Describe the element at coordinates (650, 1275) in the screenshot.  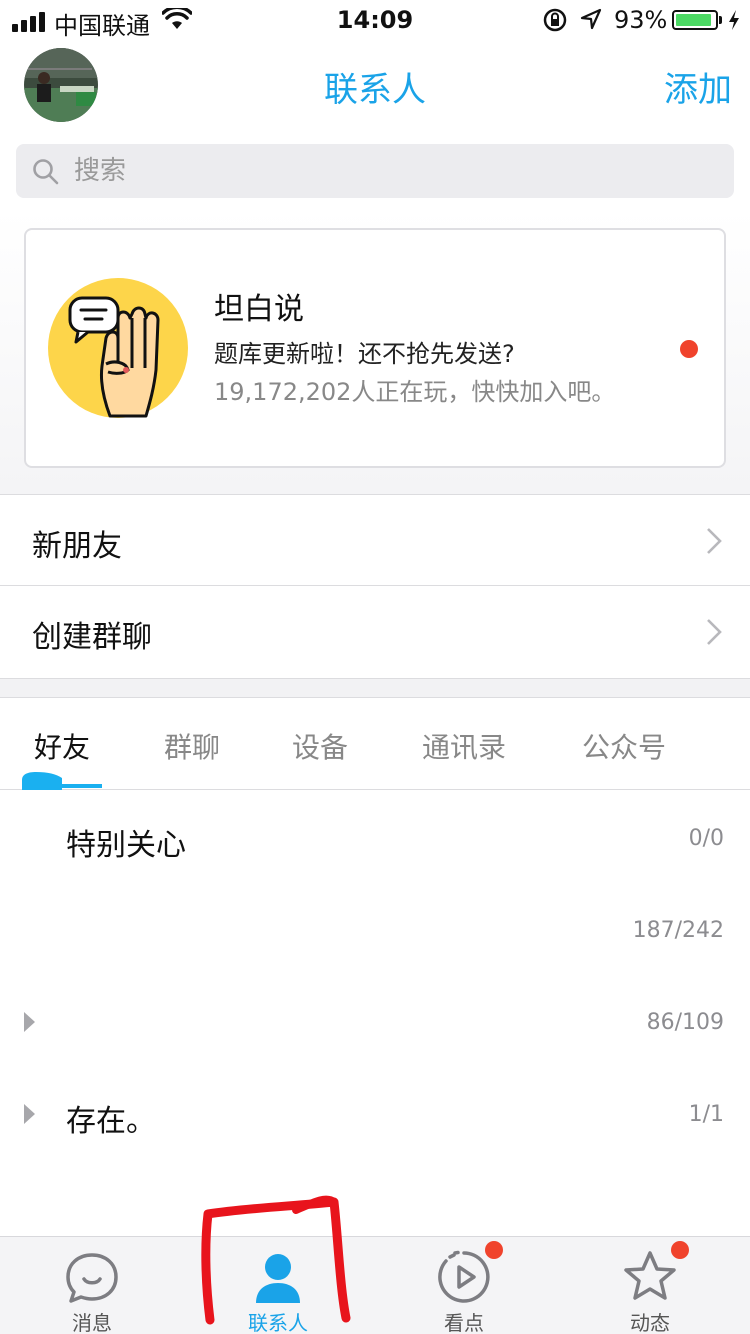
I see `star-icon` at that location.